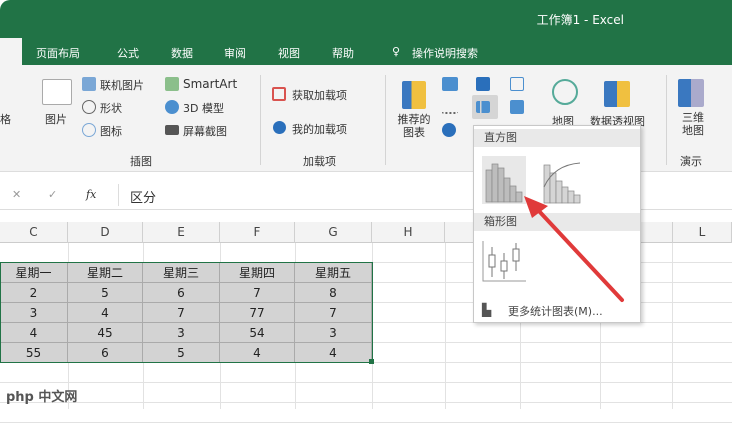 The width and height of the screenshot is (732, 423). I want to click on 3d-model-icon, so click(172, 107).